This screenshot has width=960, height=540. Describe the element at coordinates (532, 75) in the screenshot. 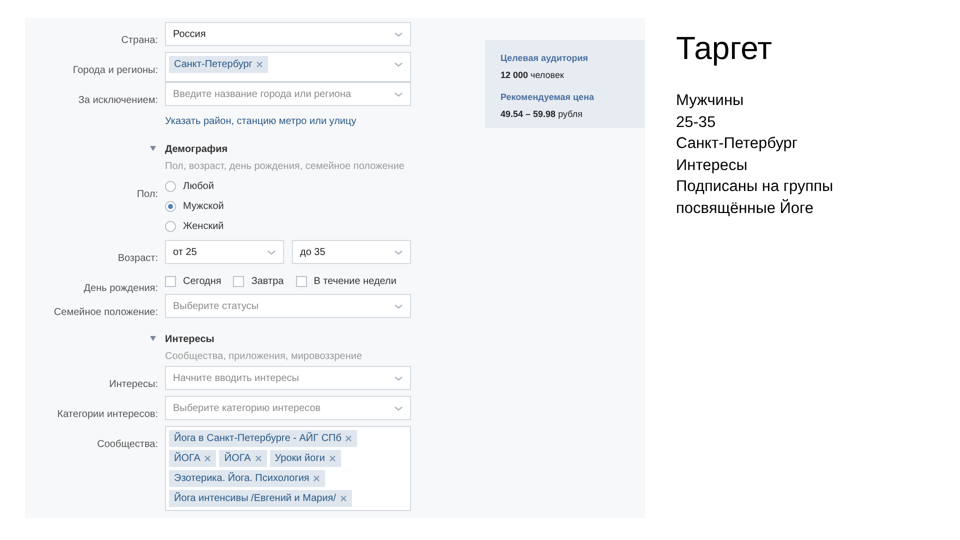

I see `summary-value: 12 000 человек` at that location.